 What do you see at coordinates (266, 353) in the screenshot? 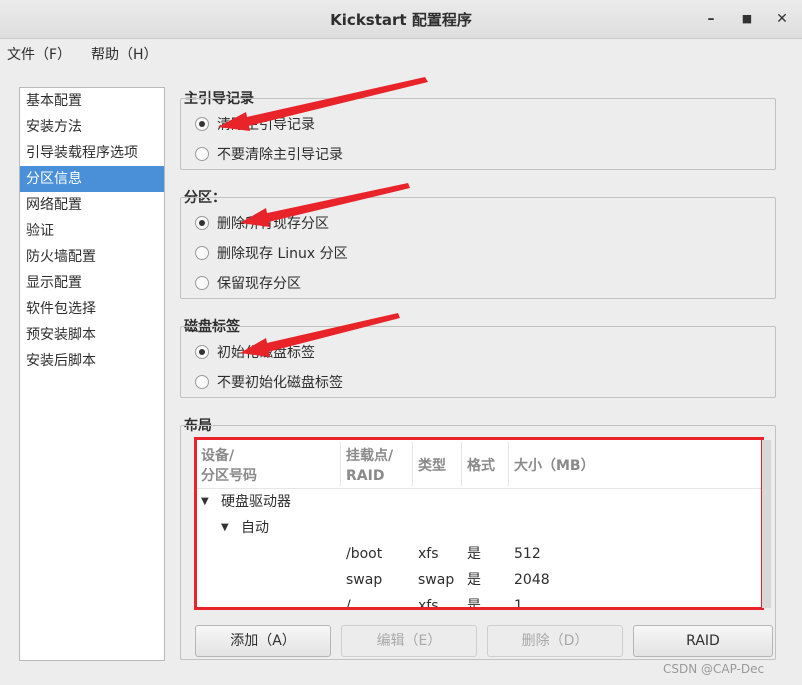
I see `radio-label: 初始化磁盘标签` at bounding box center [266, 353].